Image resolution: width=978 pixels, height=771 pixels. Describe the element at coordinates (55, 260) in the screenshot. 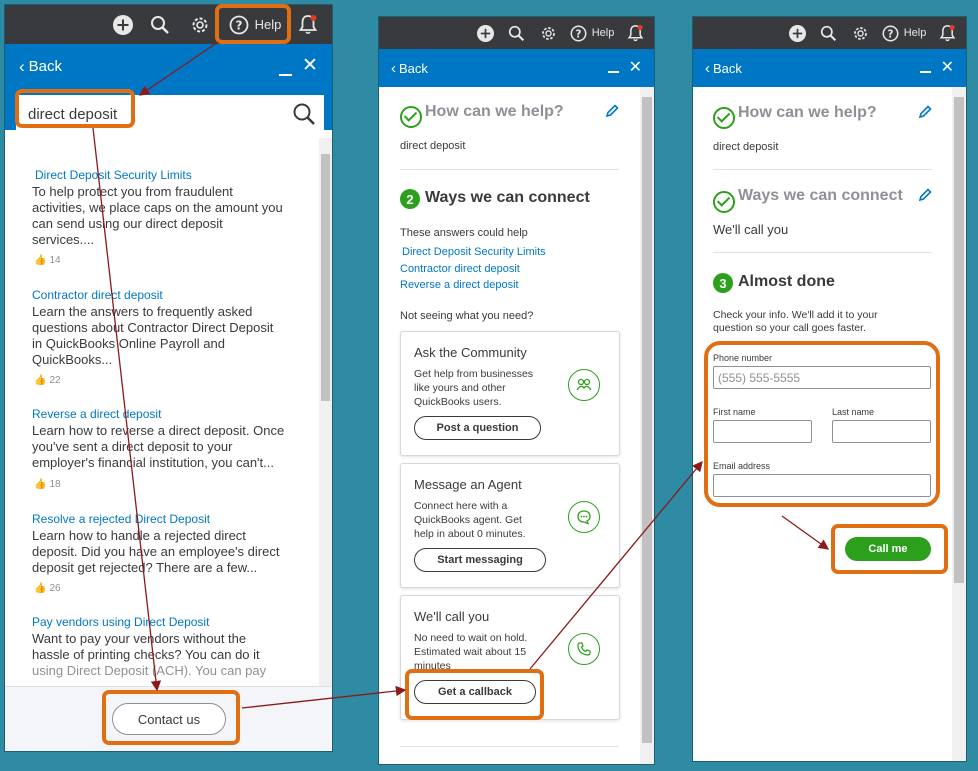

I see `like-count-value: 14` at that location.